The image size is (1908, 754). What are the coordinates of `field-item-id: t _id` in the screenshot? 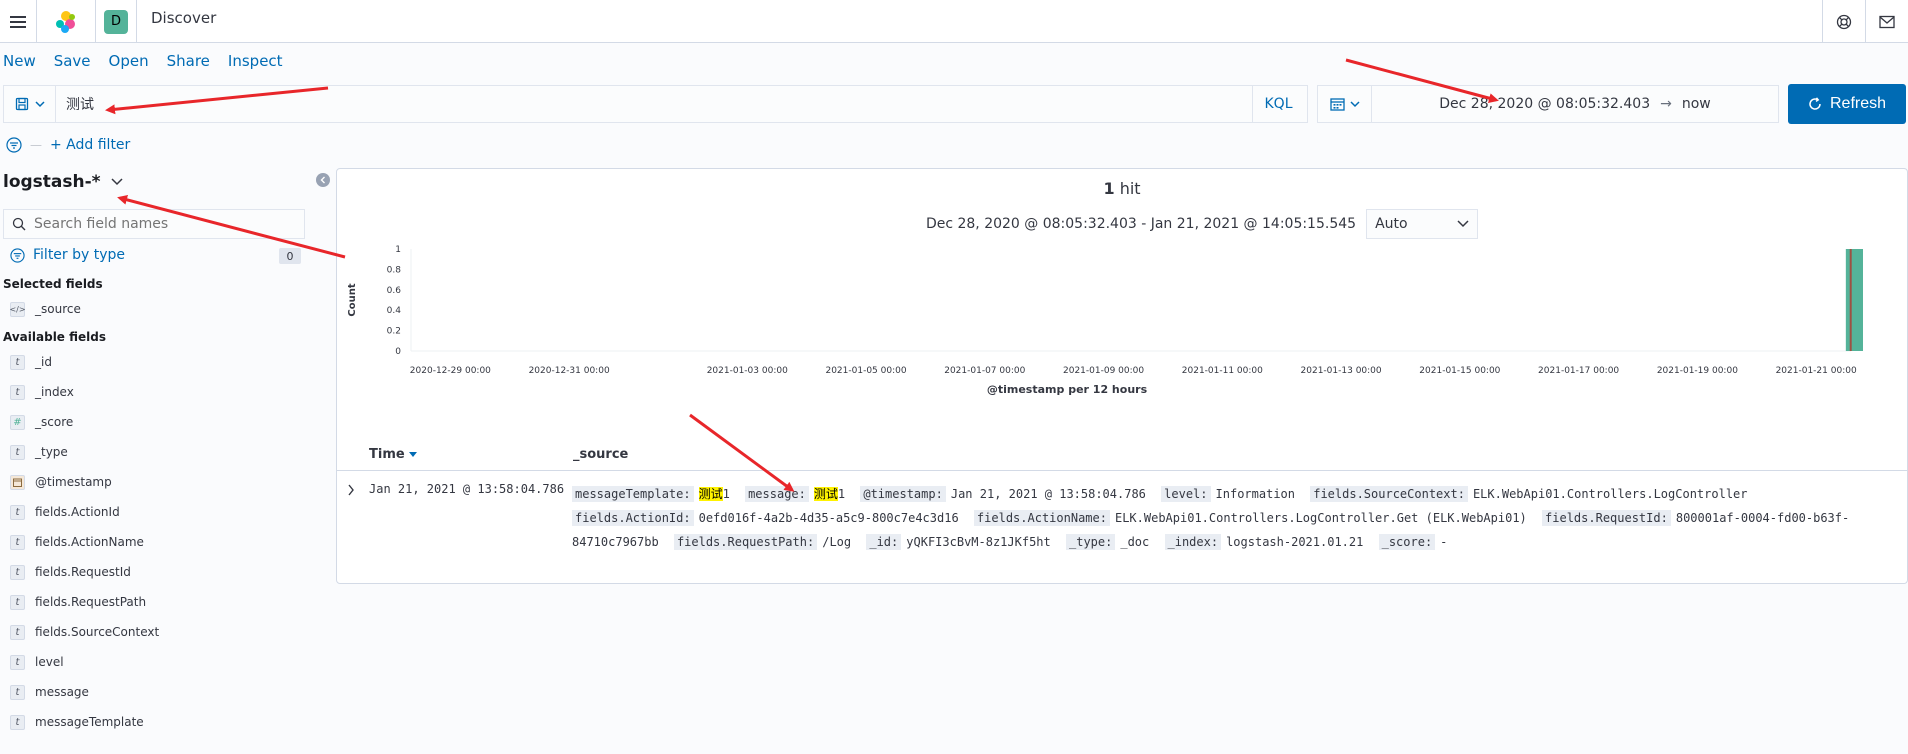 It's located at (31, 362).